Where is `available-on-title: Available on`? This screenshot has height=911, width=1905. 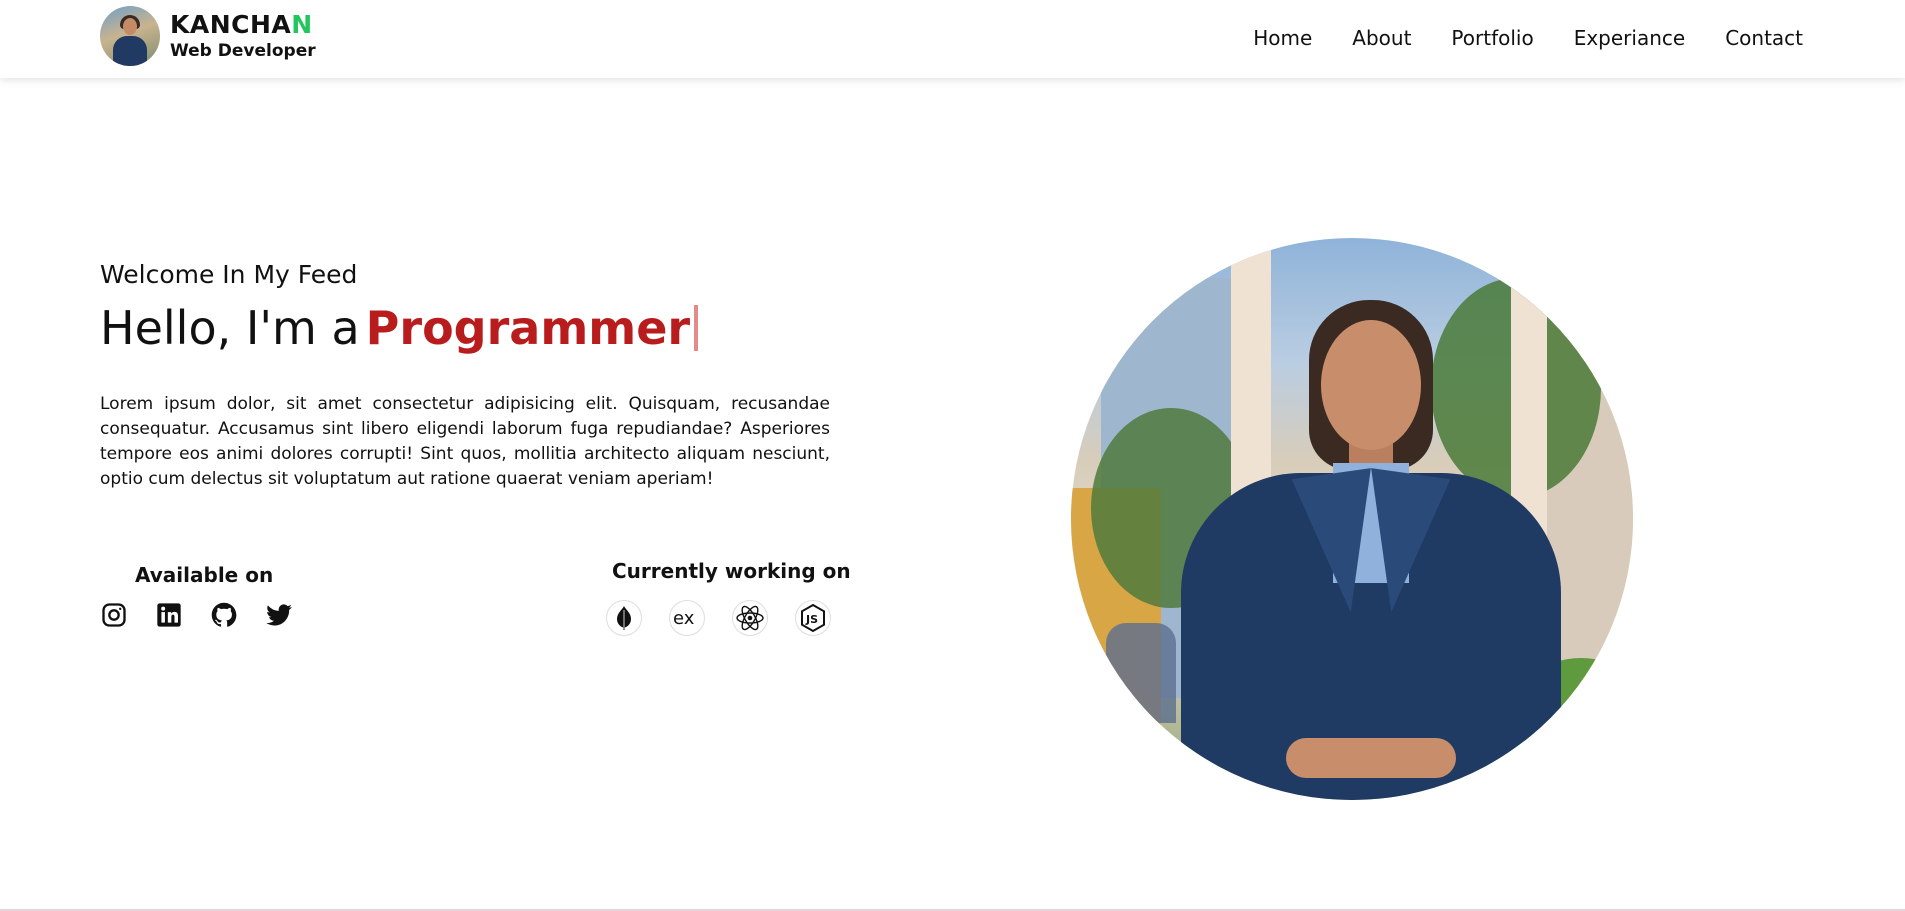
available-on-title: Available on is located at coordinates (204, 575).